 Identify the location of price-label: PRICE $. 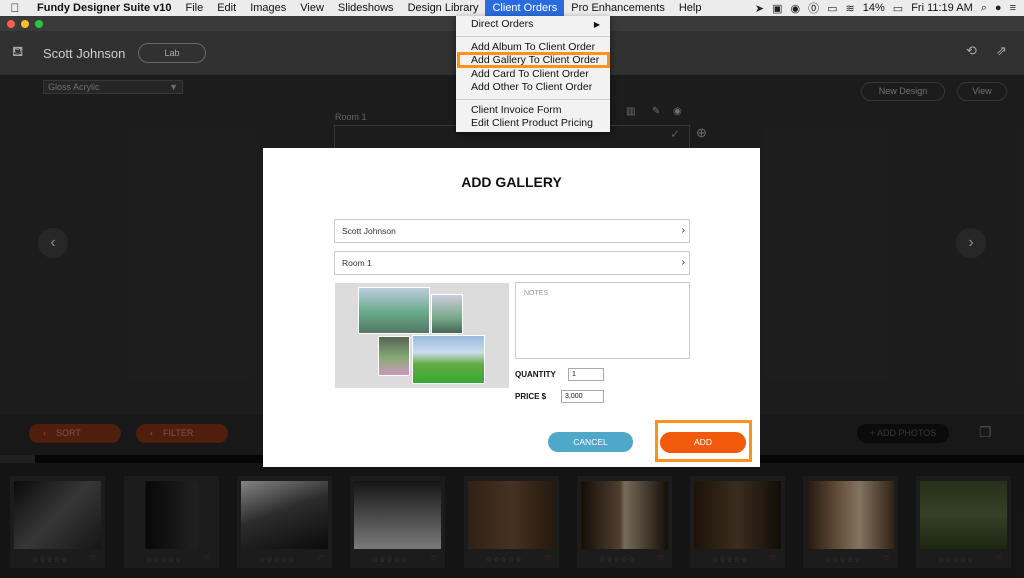
(531, 396).